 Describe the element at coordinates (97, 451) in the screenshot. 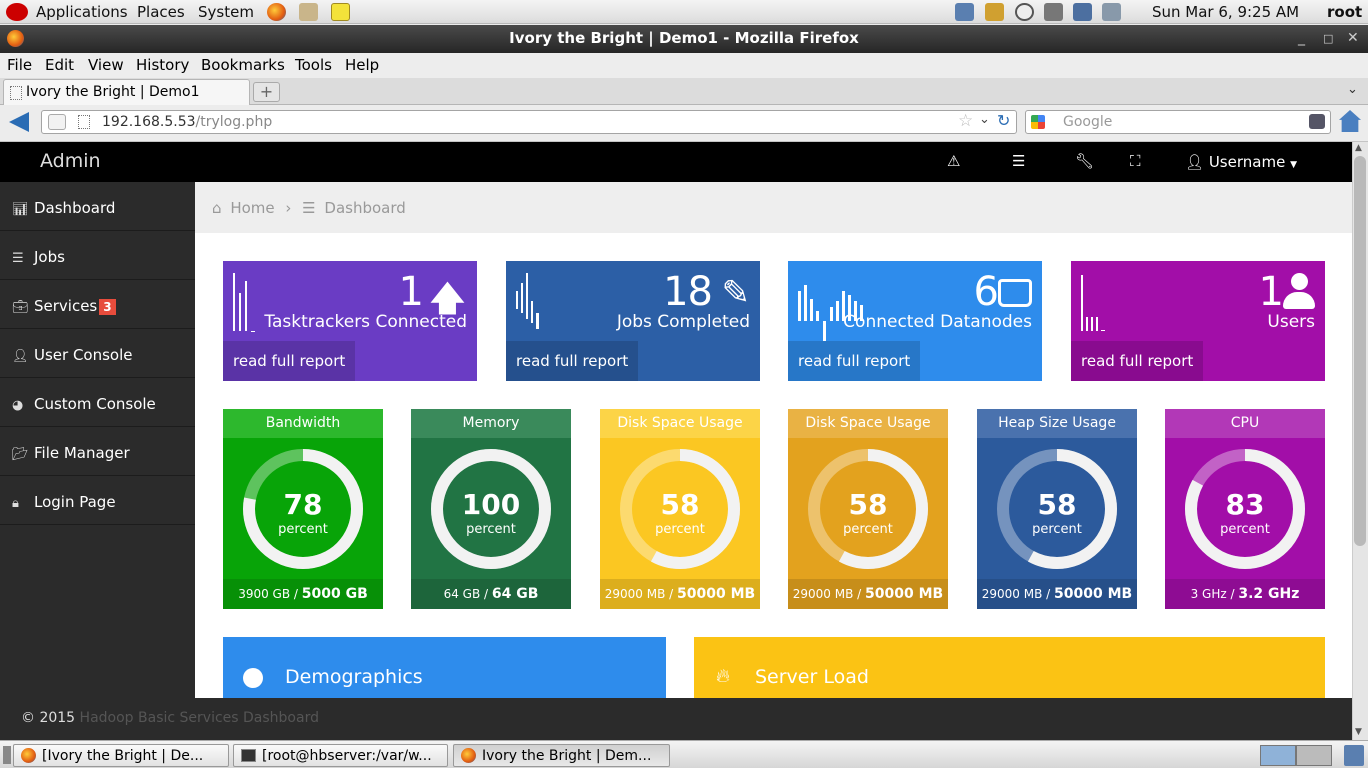

I see `sidebar-item-file-manager: 📂︎ File Manager` at that location.